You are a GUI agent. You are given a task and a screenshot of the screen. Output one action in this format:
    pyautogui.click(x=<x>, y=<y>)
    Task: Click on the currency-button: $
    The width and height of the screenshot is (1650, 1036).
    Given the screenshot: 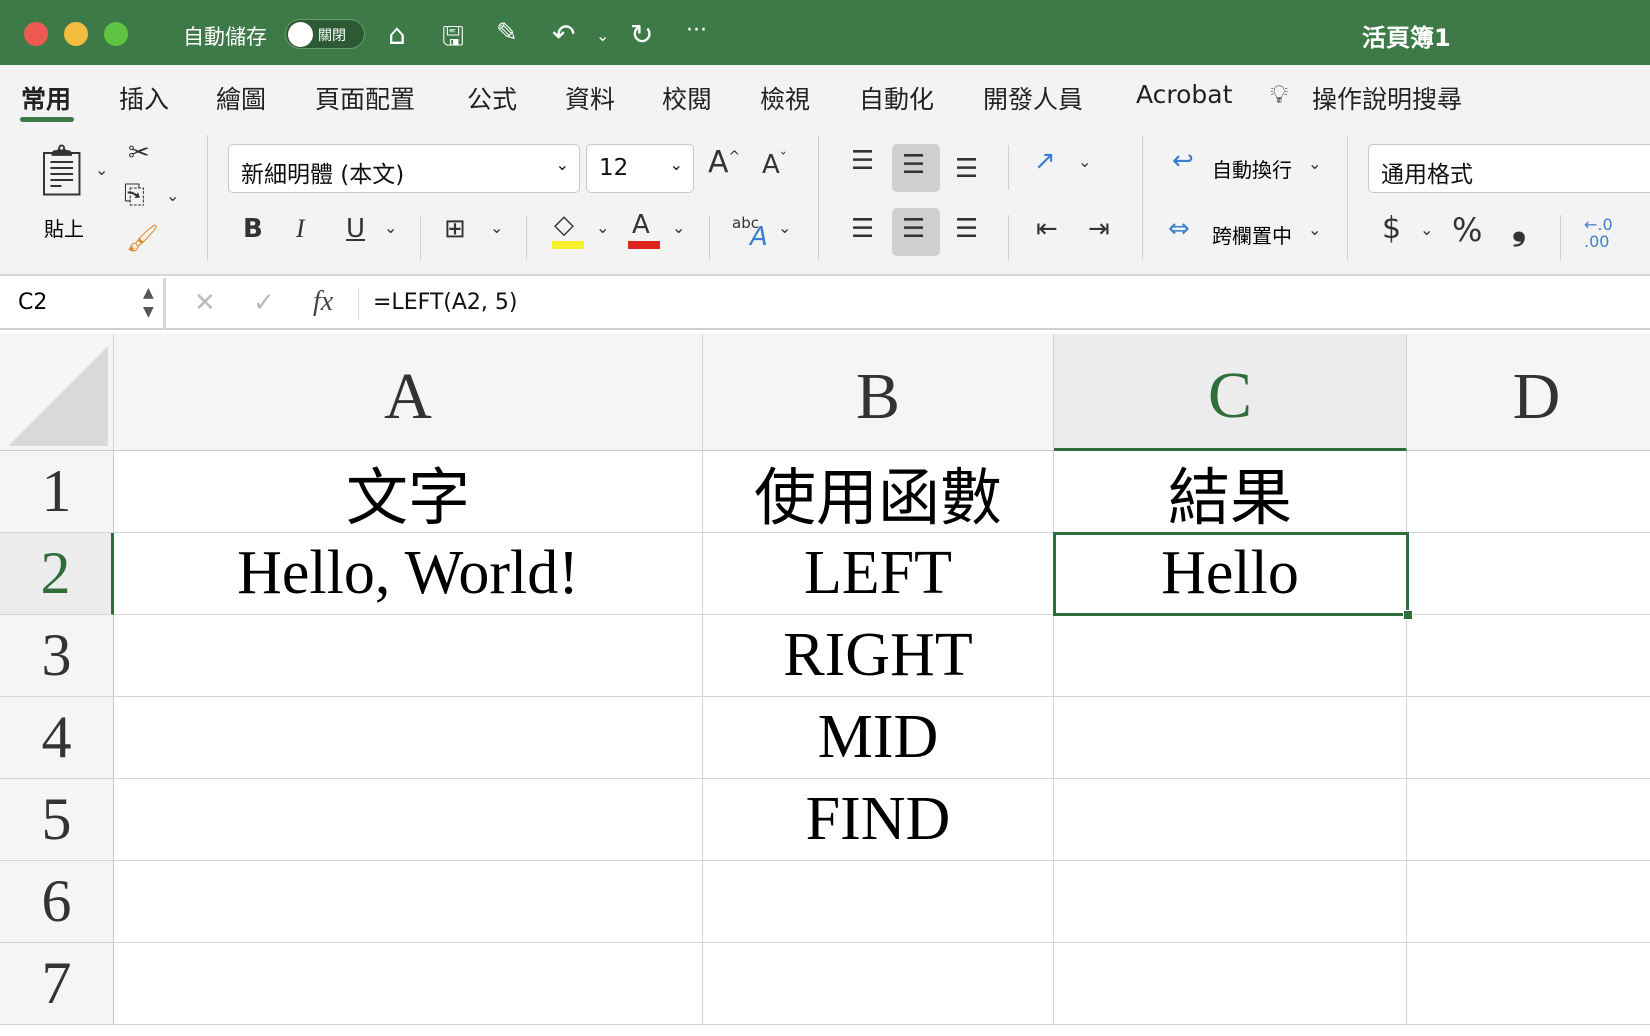 What is the action you would take?
    pyautogui.click(x=1391, y=229)
    